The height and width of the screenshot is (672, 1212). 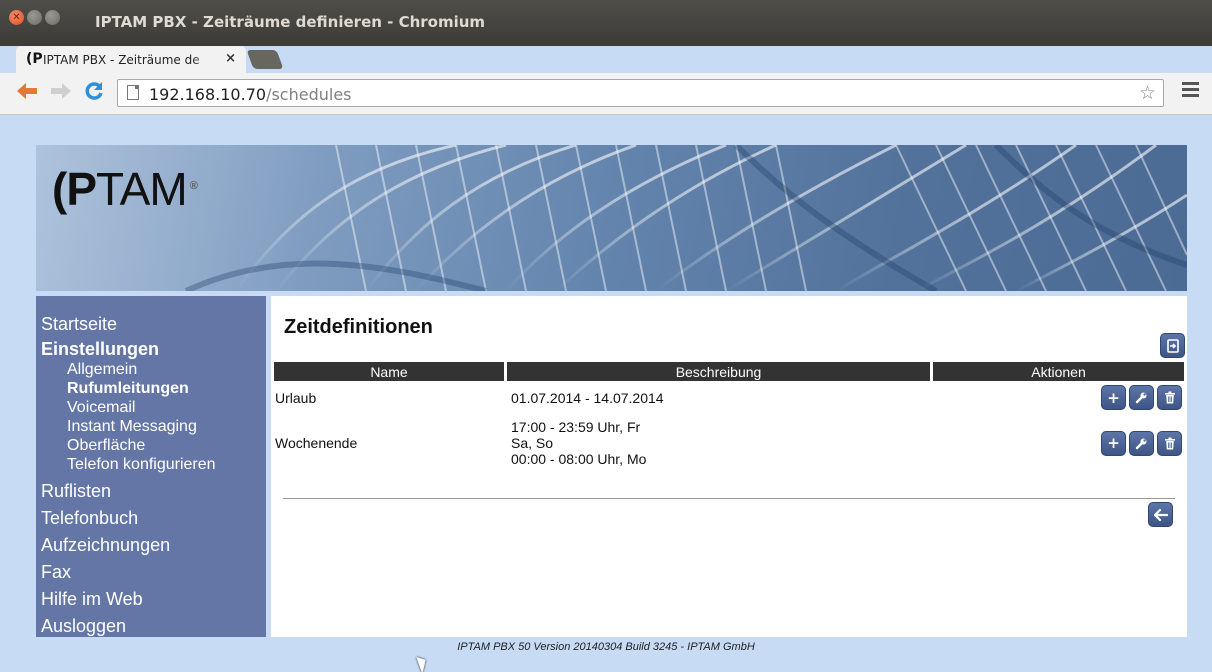 I want to click on browser-toolbar: 192.168.10.70/schedules ☆, so click(x=606, y=94).